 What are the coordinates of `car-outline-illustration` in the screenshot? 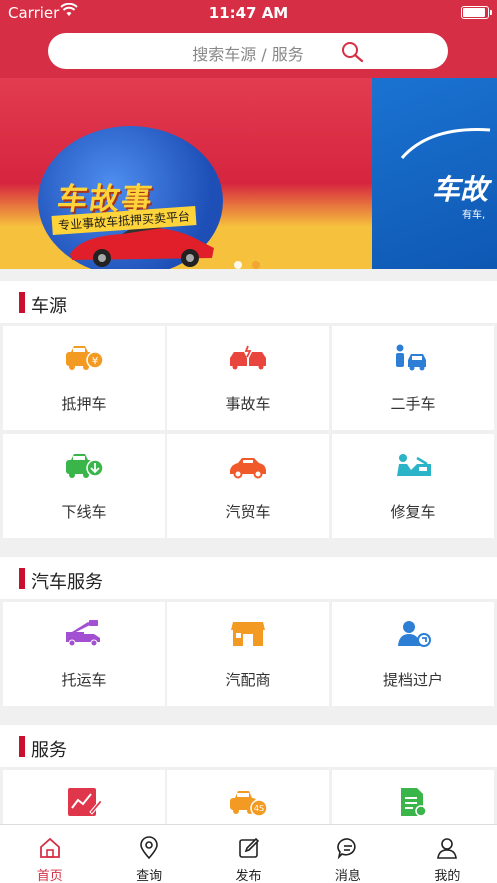 It's located at (445, 143).